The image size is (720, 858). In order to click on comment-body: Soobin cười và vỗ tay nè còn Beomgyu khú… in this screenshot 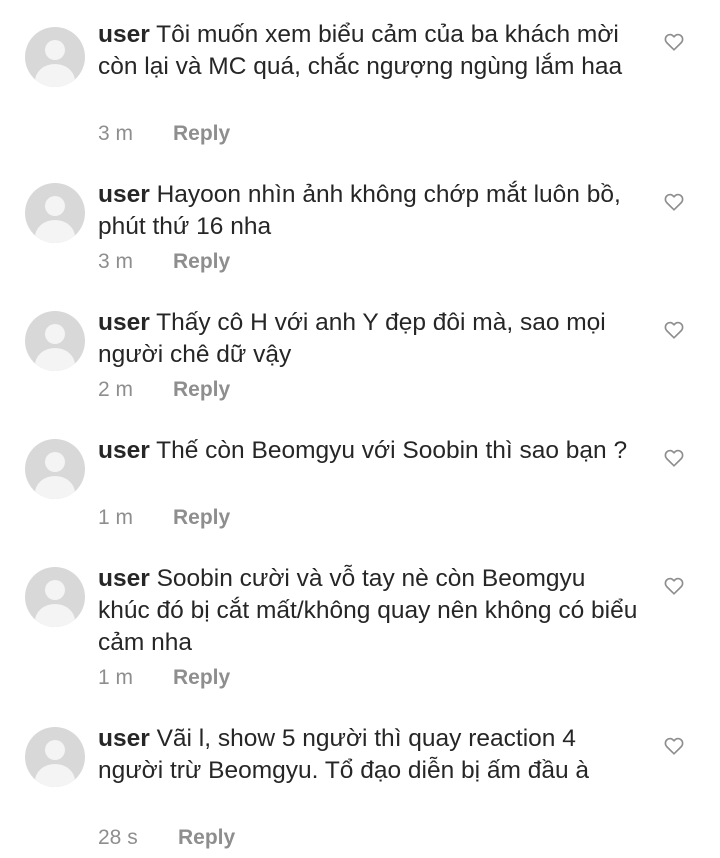, I will do `click(368, 610)`.